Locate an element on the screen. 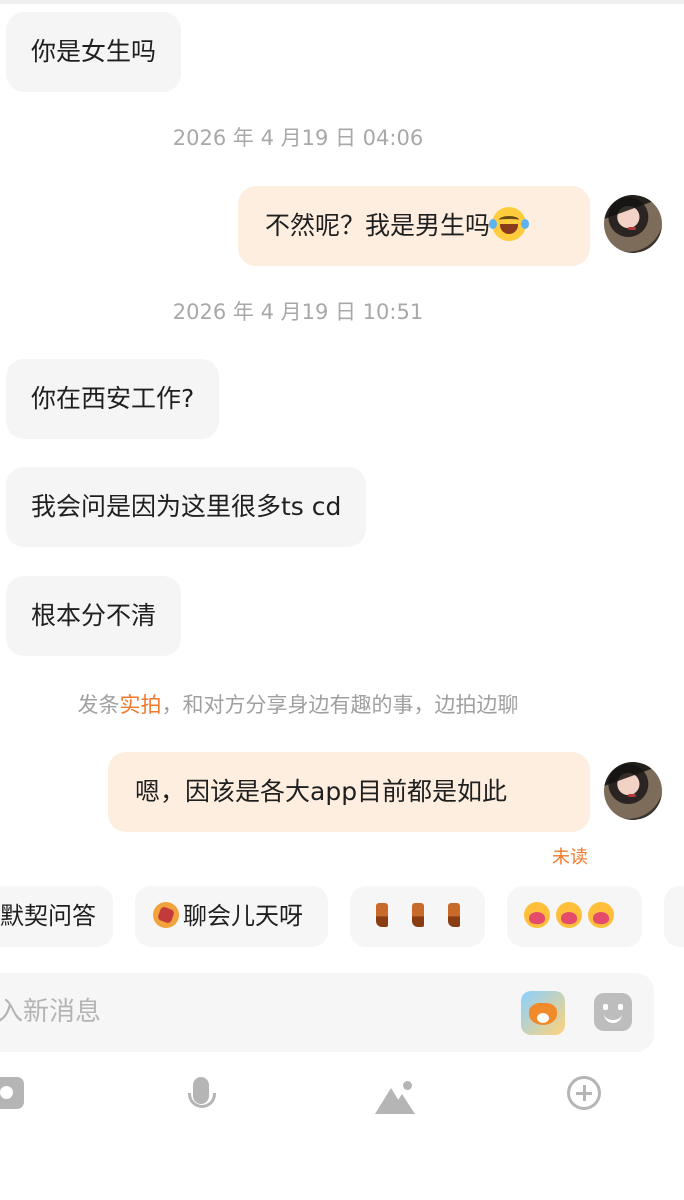 This screenshot has width=684, height=1200. outgoing-message: 不然呢？我是男生吗 is located at coordinates (414, 226).